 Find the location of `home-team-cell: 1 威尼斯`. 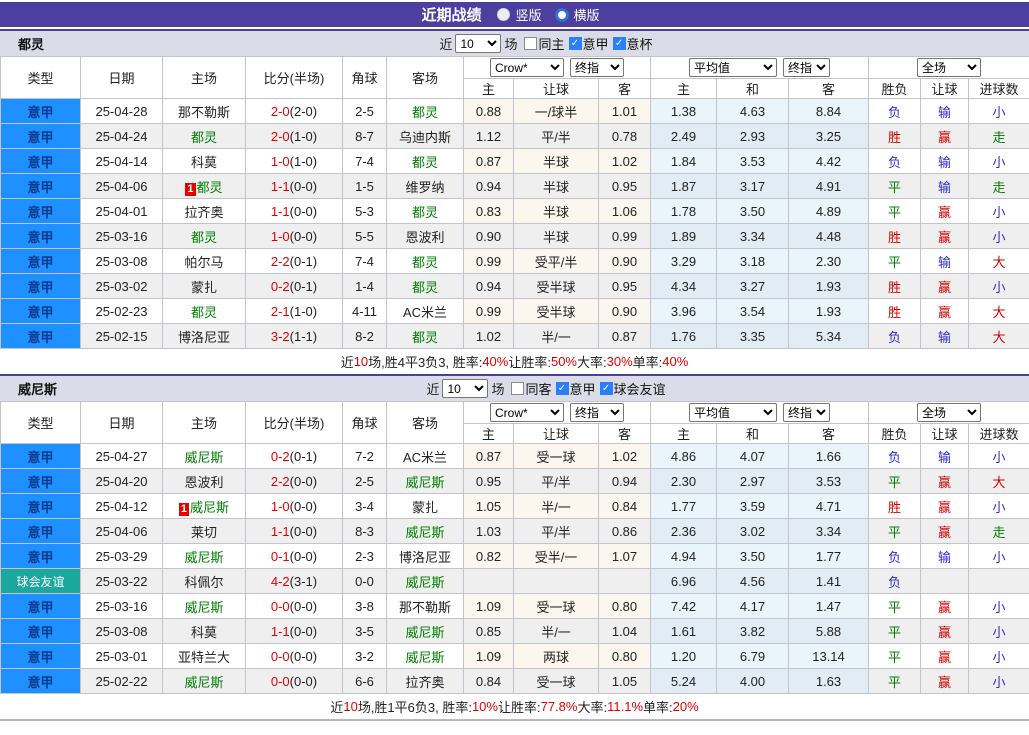

home-team-cell: 1 威尼斯 is located at coordinates (204, 506).